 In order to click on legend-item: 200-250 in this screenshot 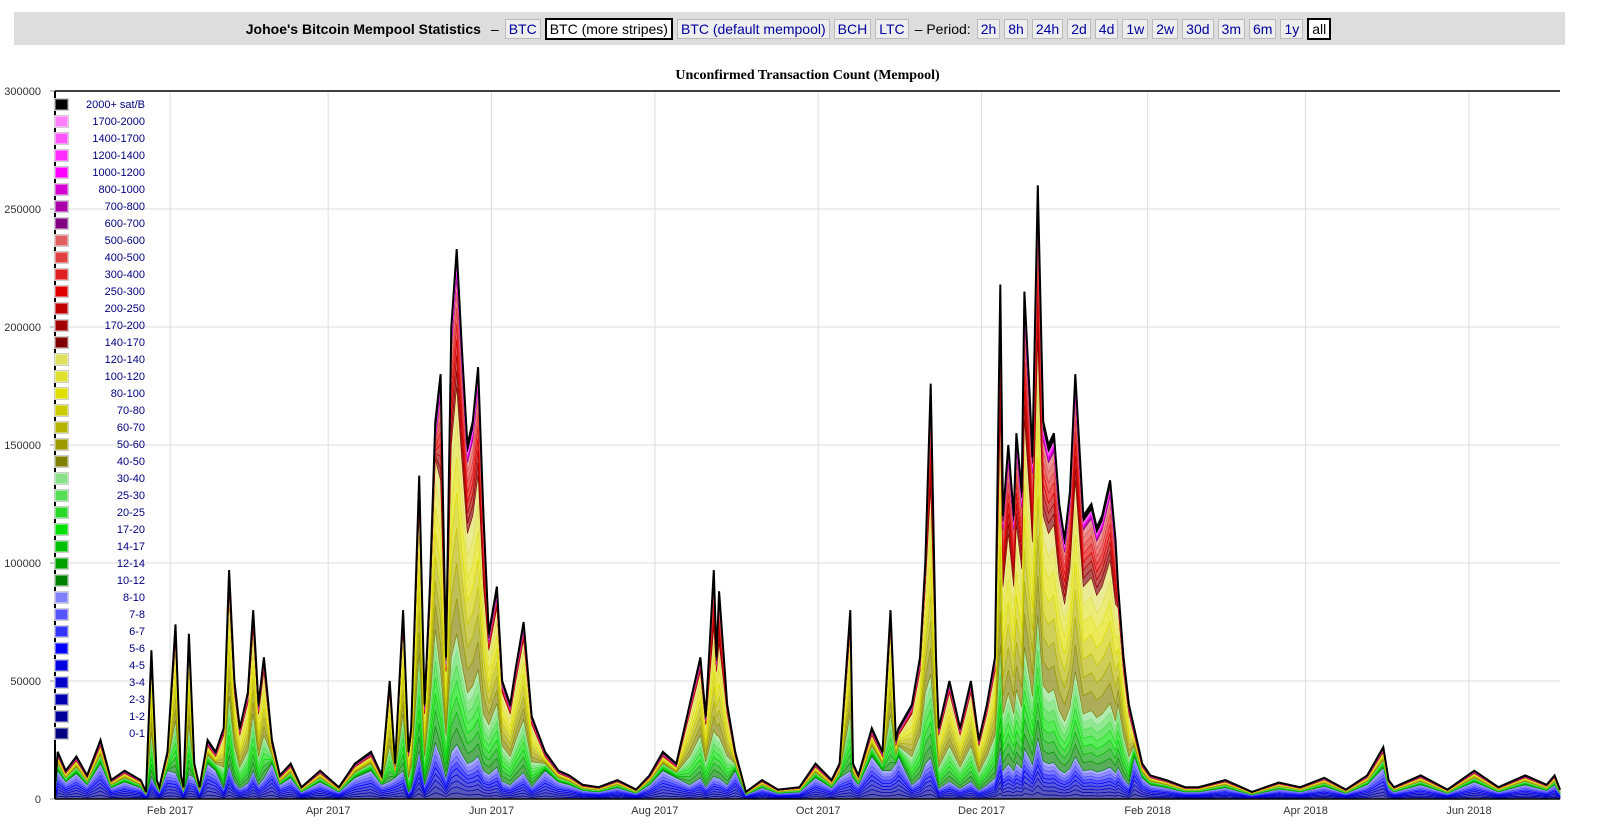, I will do `click(99, 308)`.